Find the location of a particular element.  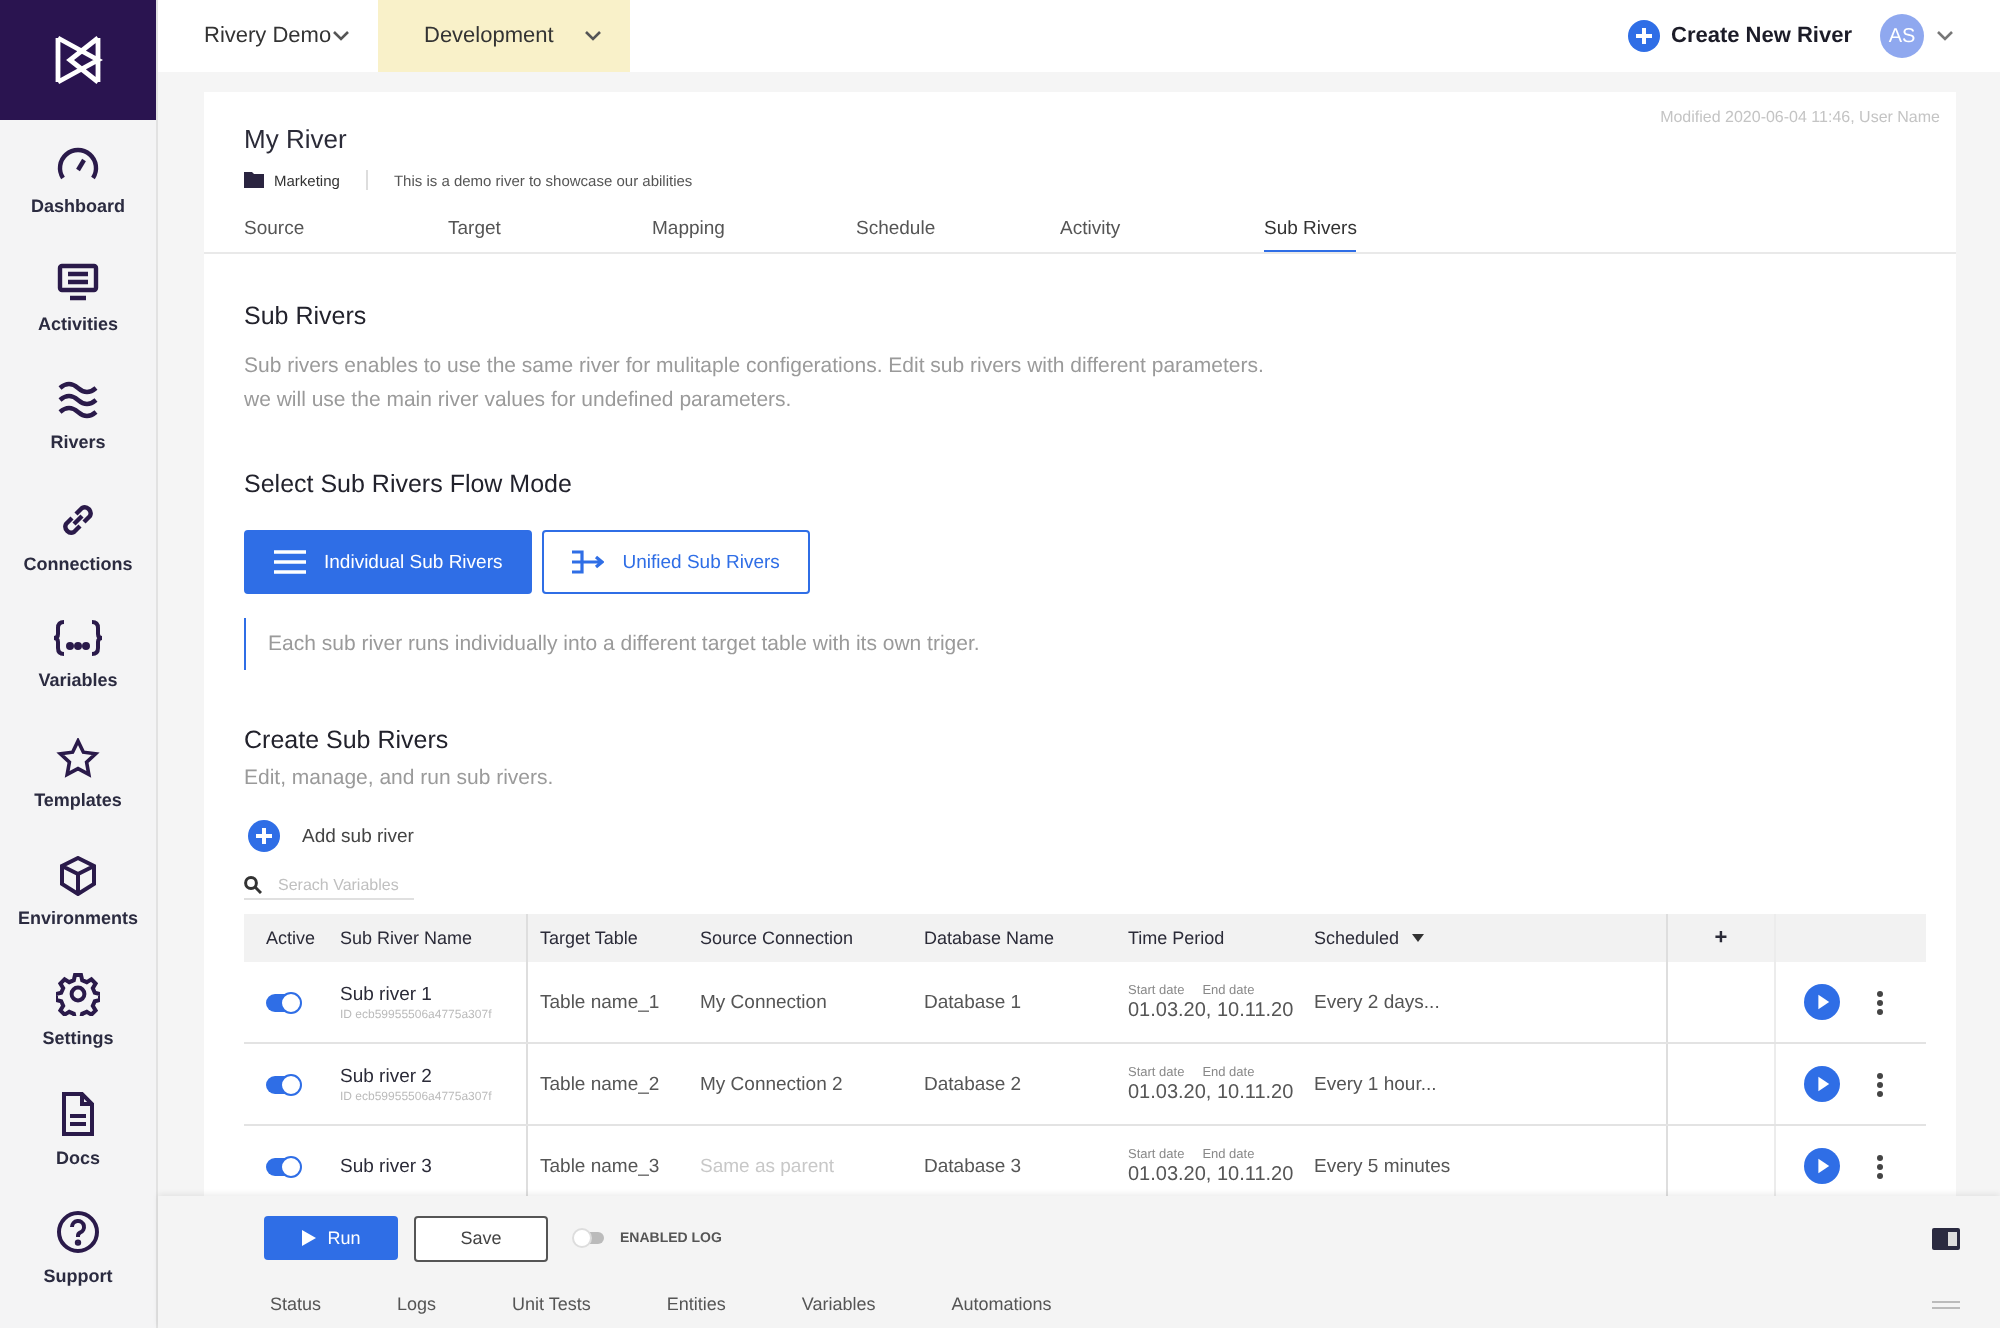

logo-icon is located at coordinates (78, 60).